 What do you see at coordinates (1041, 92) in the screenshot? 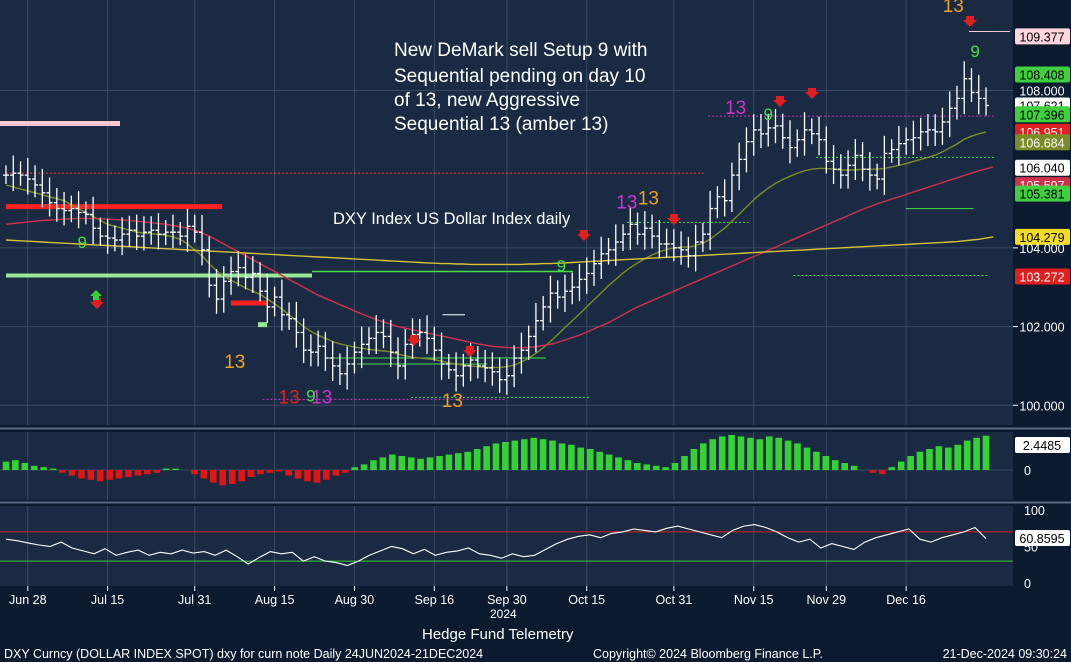
I see `price-label: 108.000` at bounding box center [1041, 92].